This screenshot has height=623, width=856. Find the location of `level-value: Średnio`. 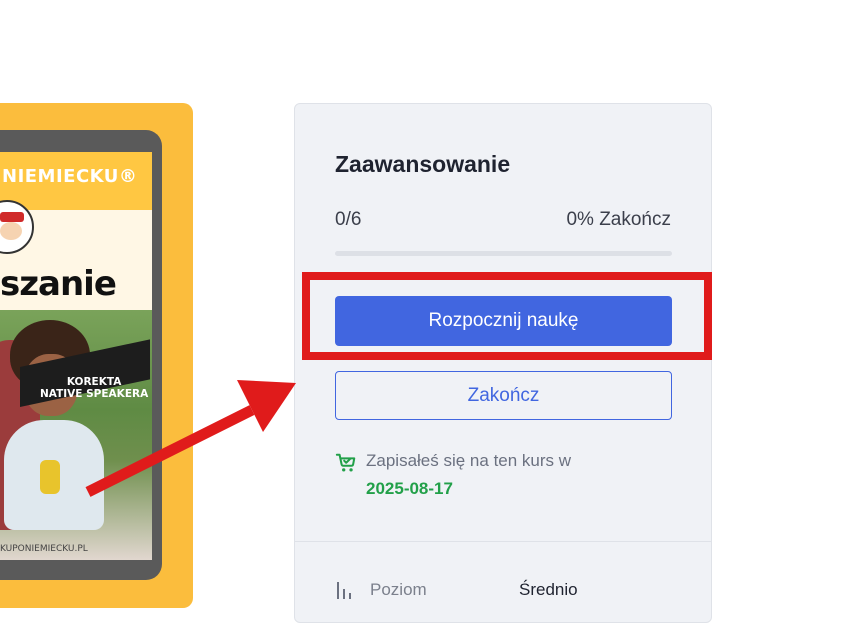

level-value: Średnio is located at coordinates (548, 589).